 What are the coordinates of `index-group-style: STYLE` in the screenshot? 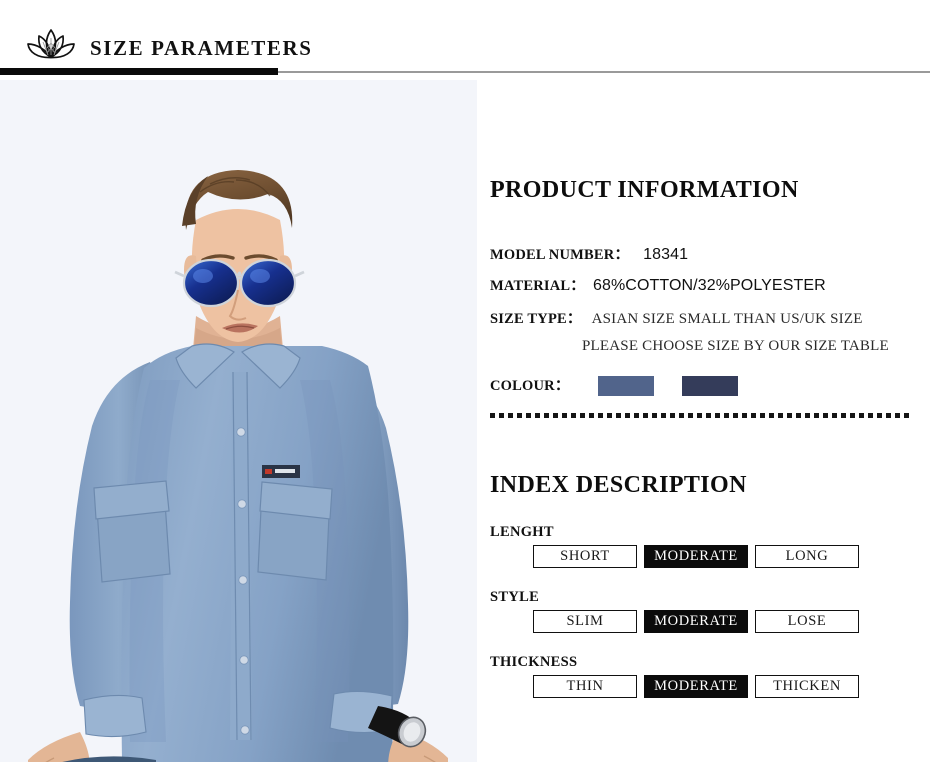 It's located at (700, 599).